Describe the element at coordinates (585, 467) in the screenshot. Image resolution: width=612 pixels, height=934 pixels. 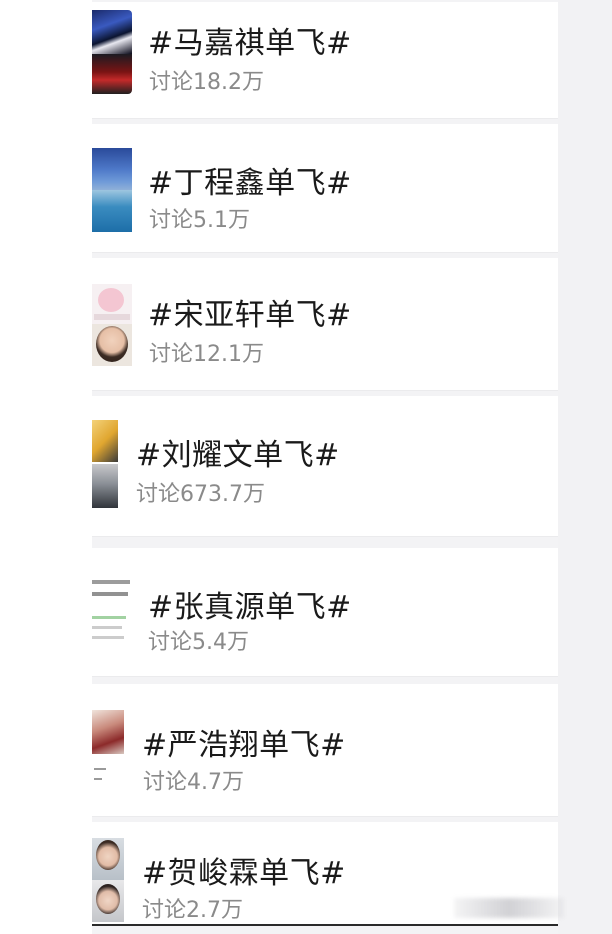
I see `right-margin` at that location.